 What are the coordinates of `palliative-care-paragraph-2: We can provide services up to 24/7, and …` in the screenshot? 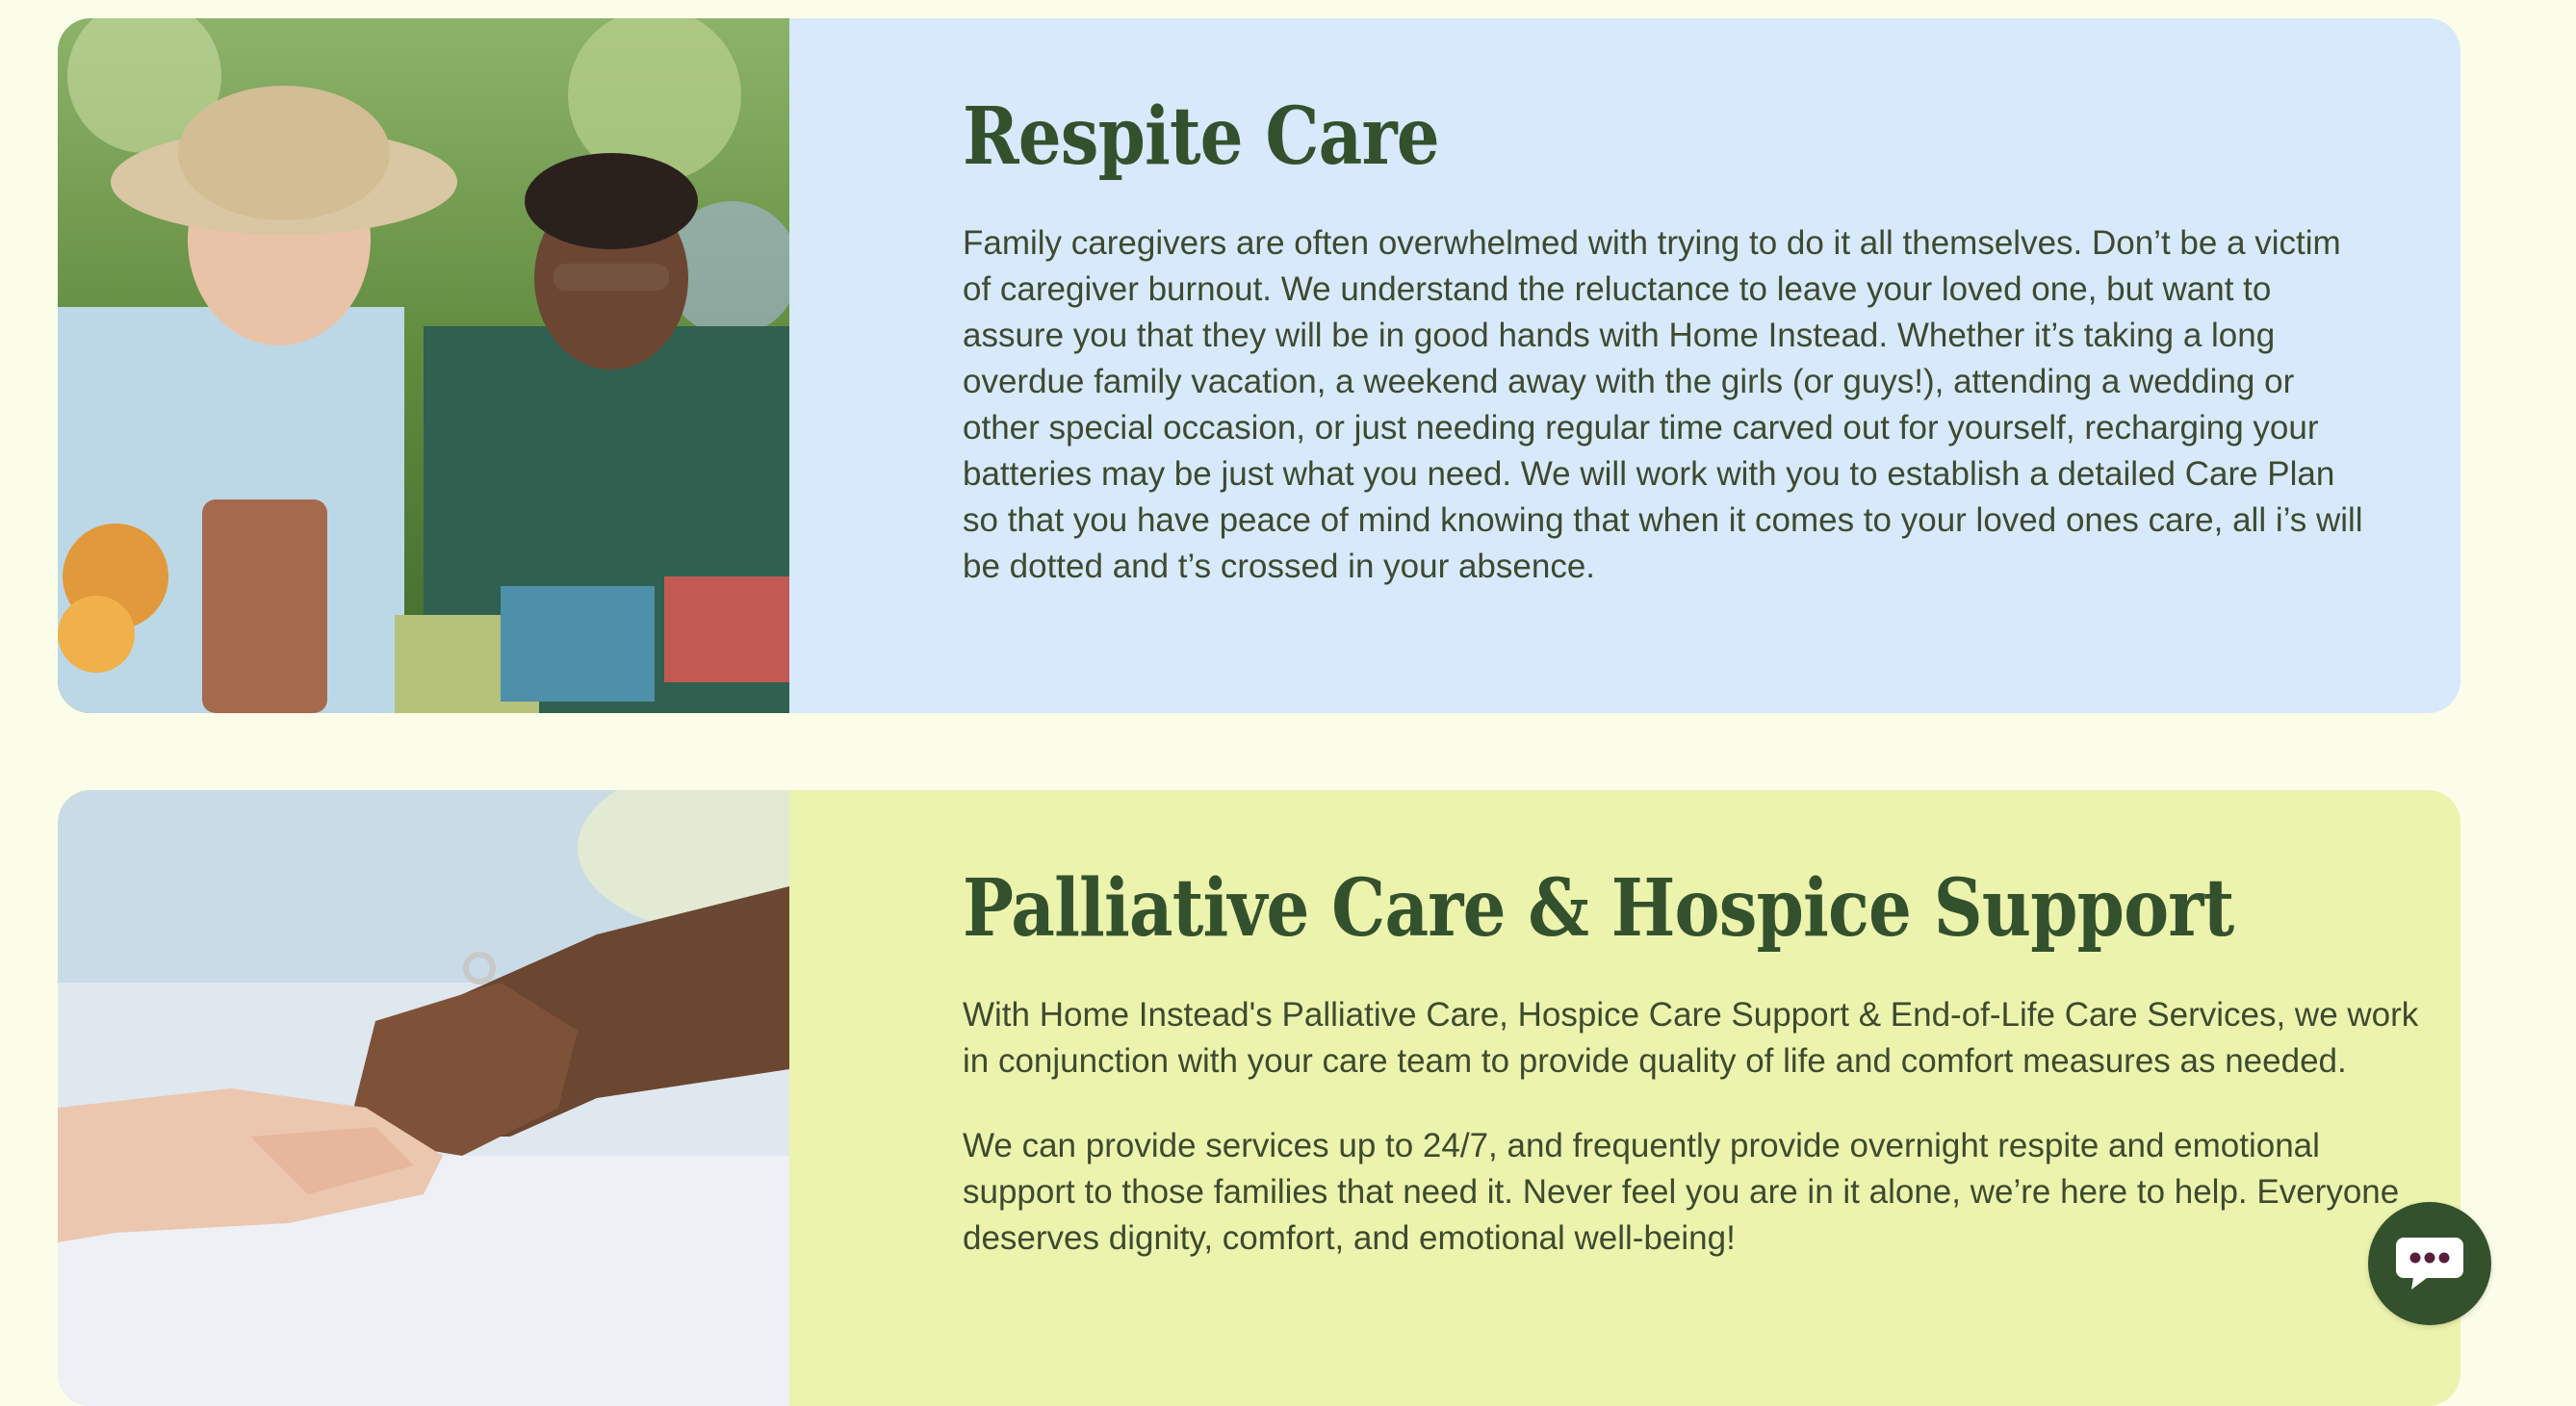 It's located at (1681, 1193).